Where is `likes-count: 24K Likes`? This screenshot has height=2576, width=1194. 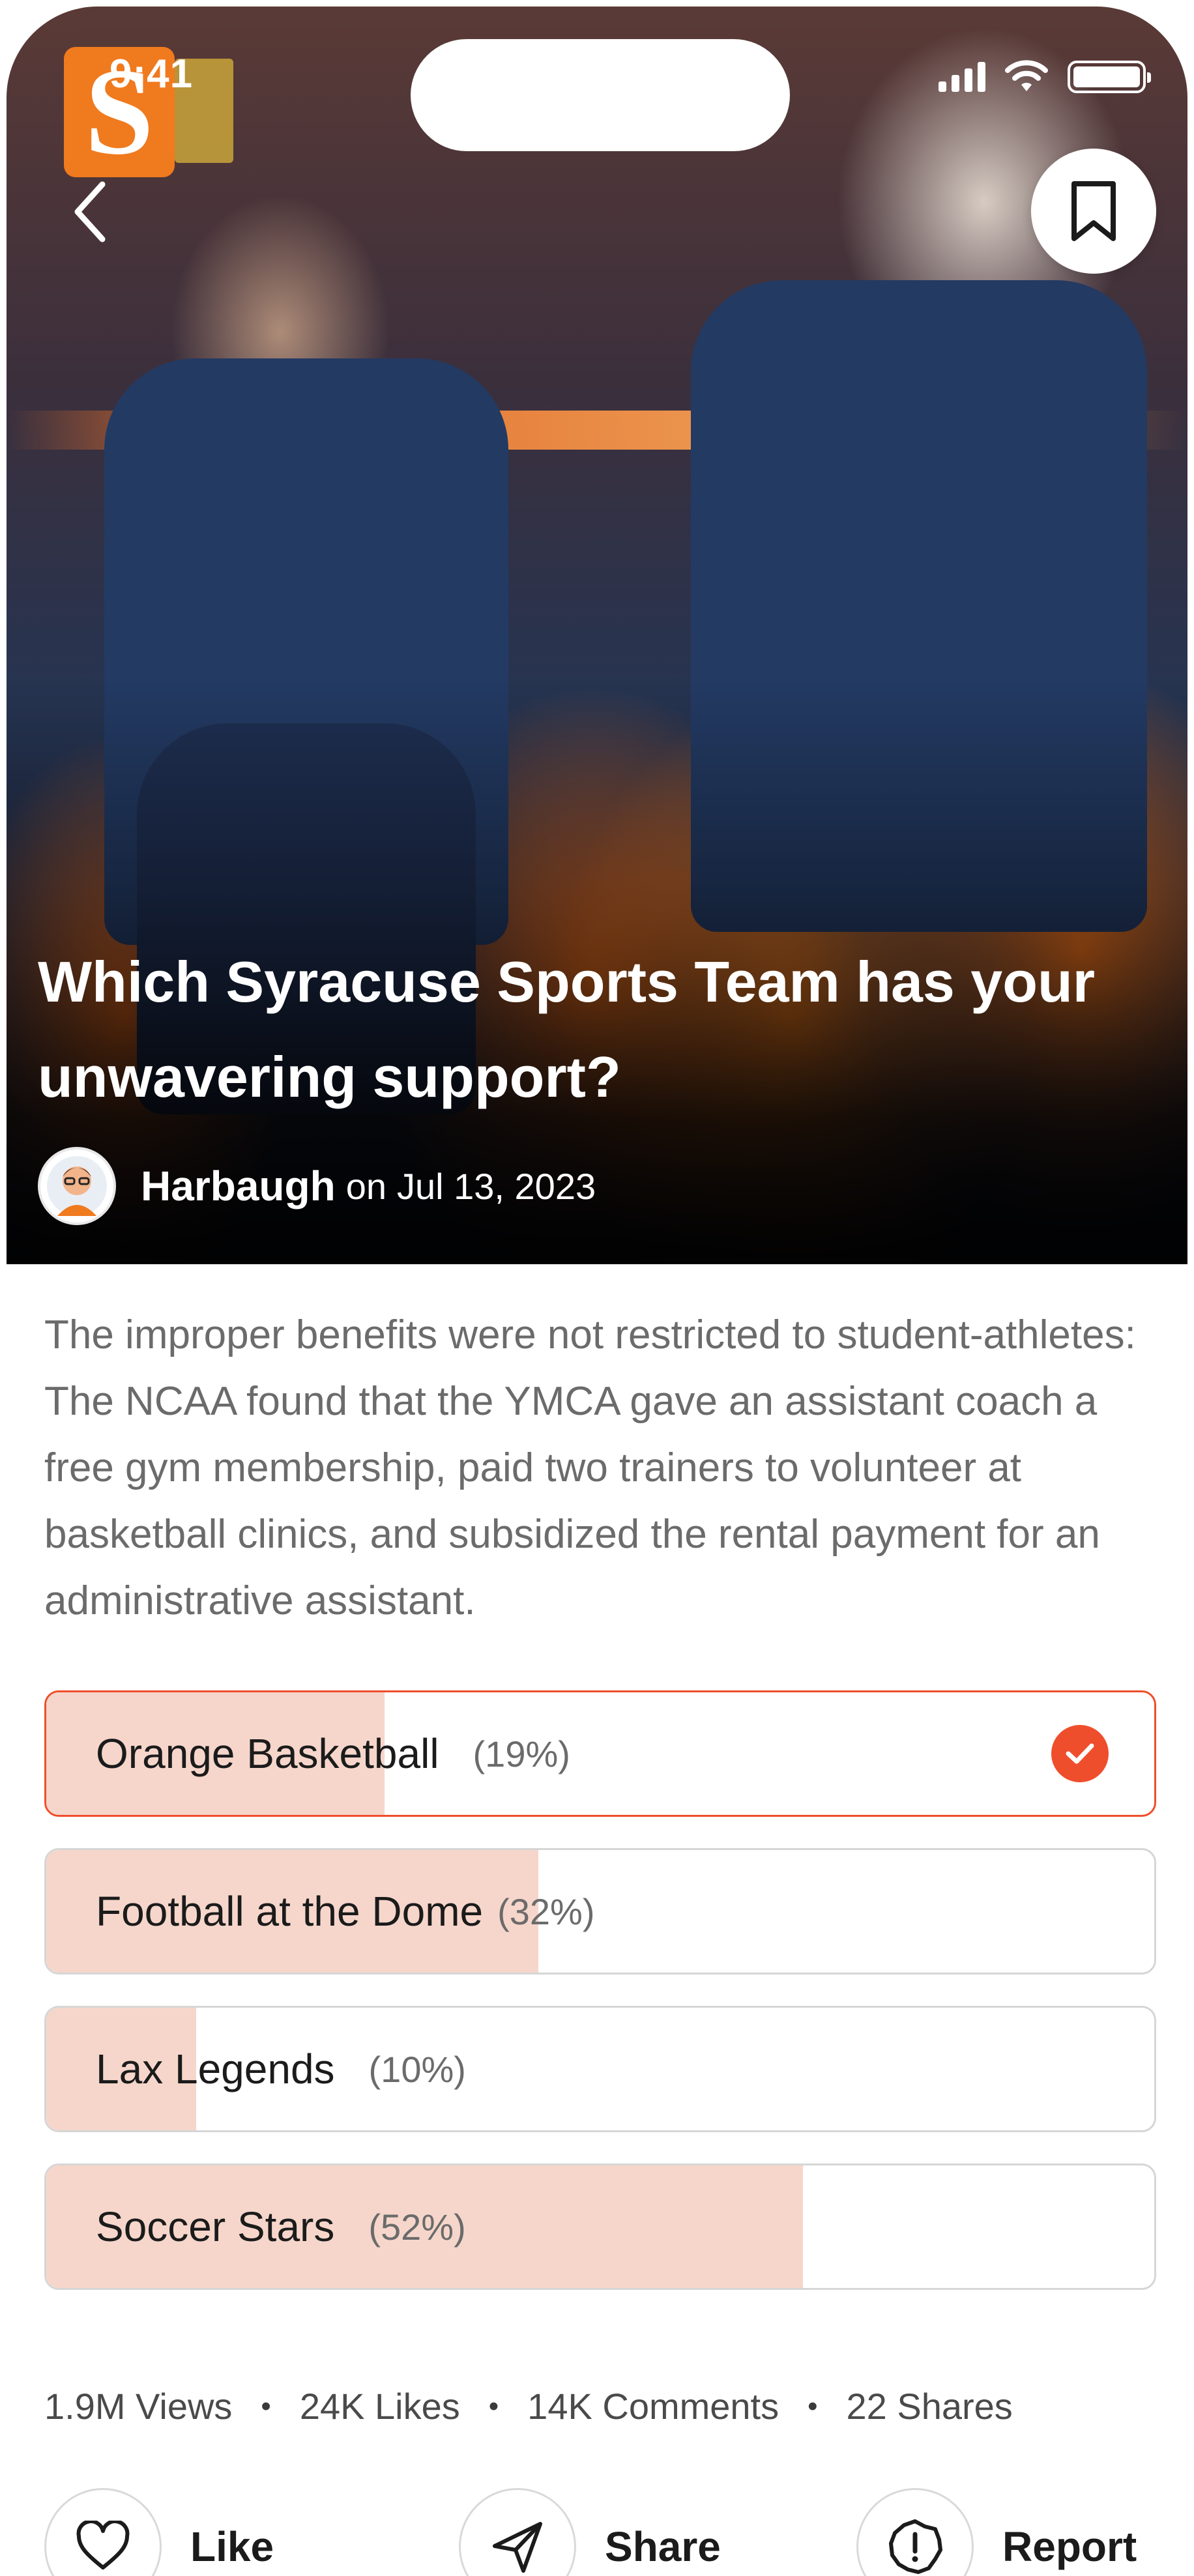
likes-count: 24K Likes is located at coordinates (379, 2406).